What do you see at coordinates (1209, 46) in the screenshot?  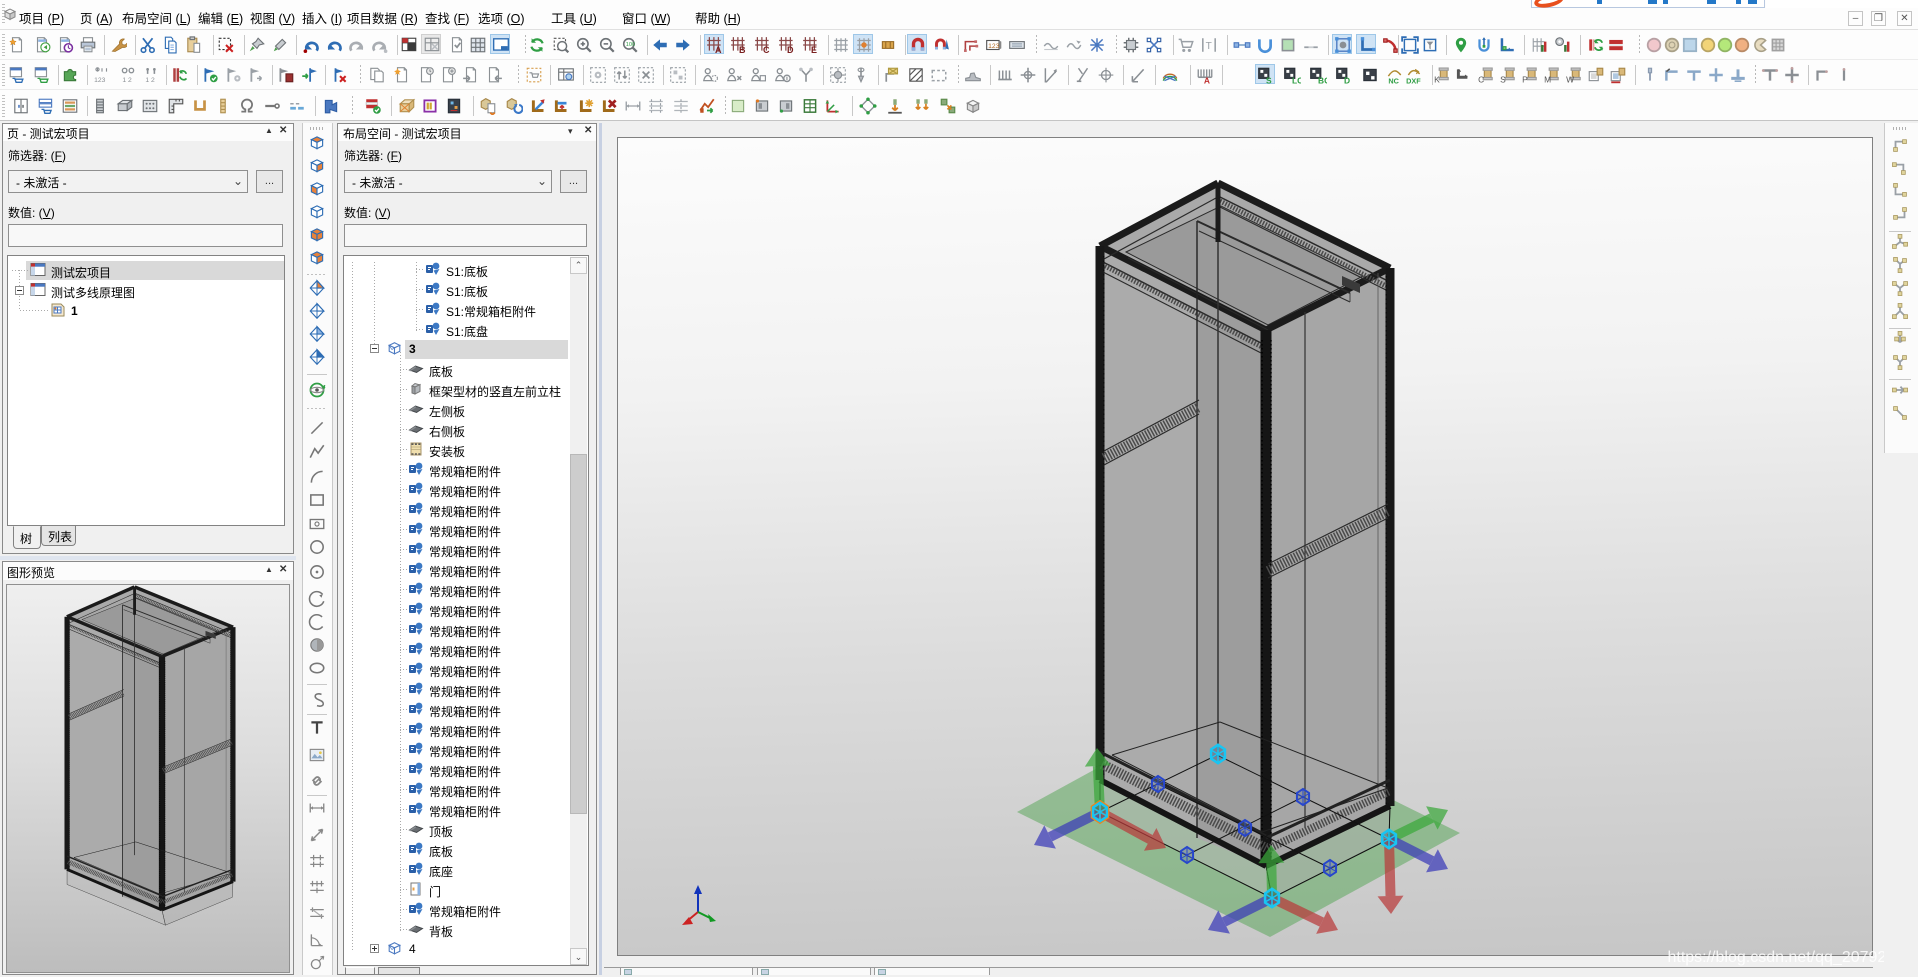 I see `svg-text: T` at bounding box center [1209, 46].